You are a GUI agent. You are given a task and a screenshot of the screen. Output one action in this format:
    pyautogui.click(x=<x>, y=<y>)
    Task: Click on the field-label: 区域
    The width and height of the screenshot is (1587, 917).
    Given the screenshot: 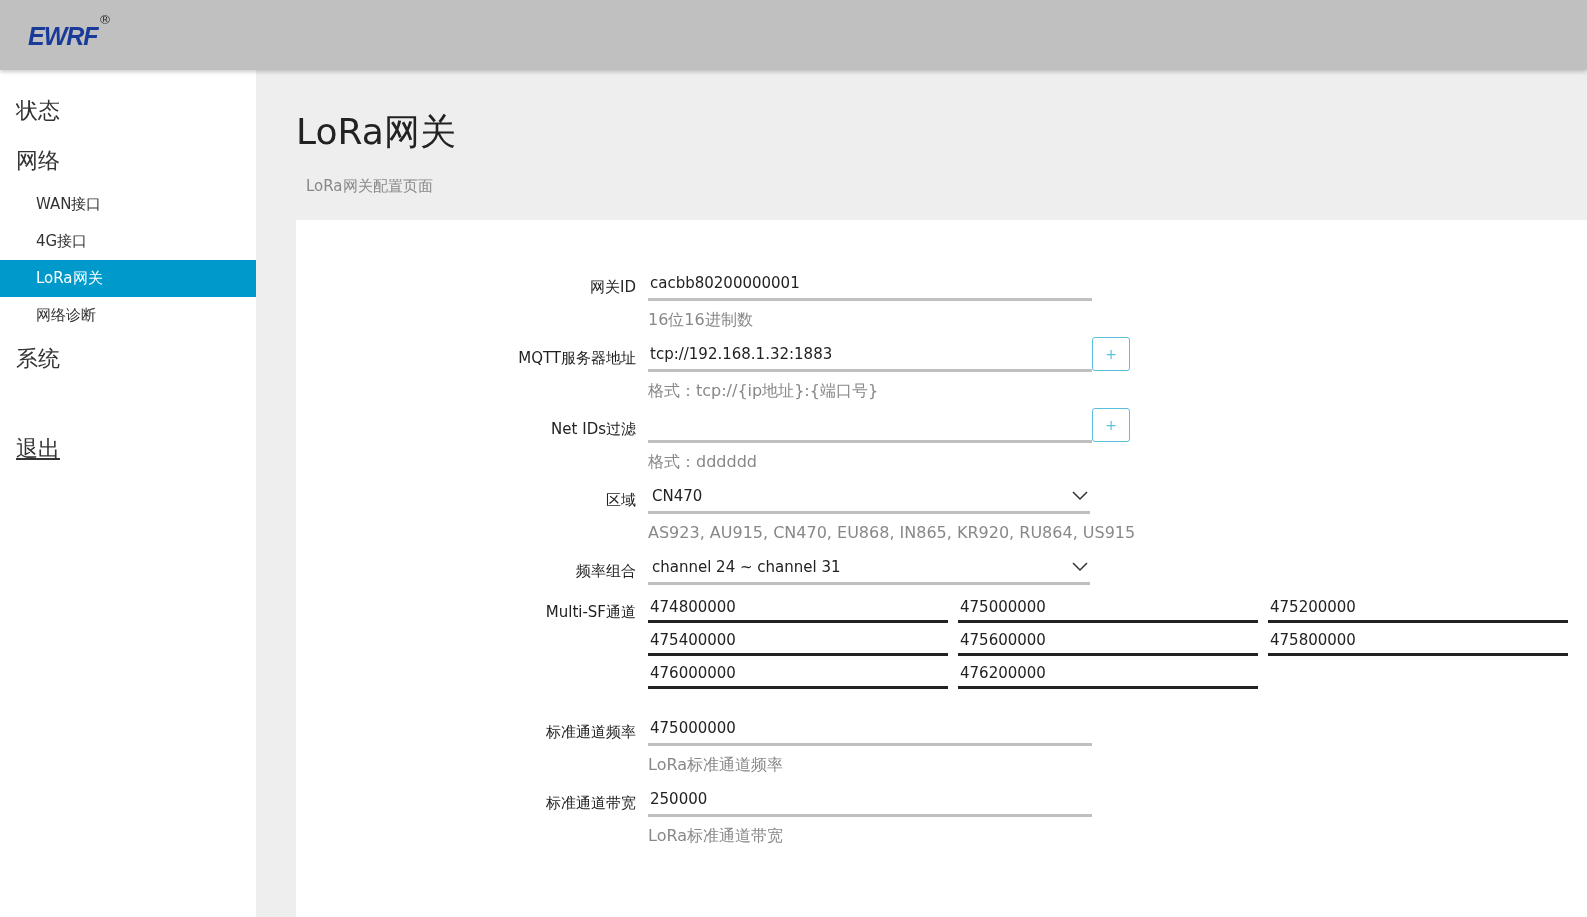 What is the action you would take?
    pyautogui.click(x=621, y=500)
    